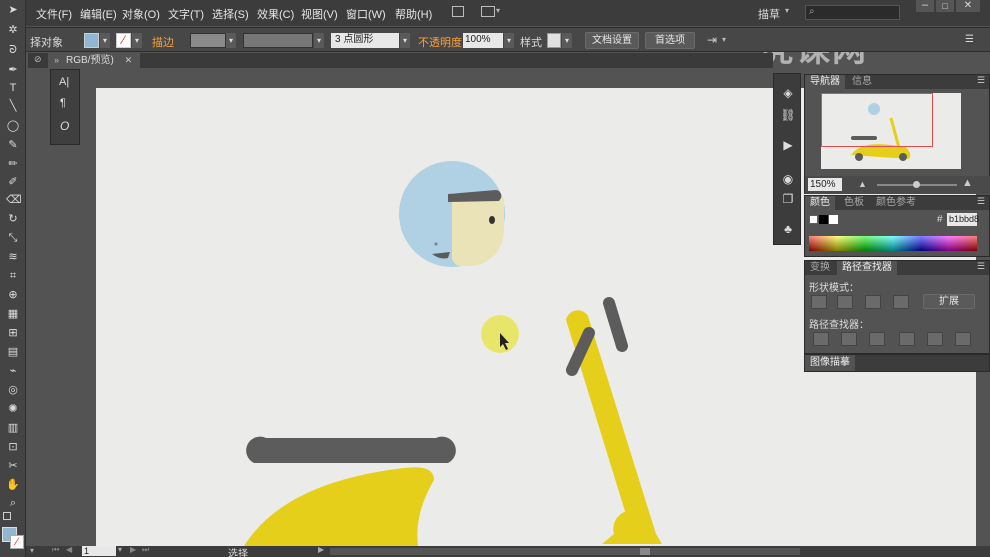  I want to click on shape-builder-icon: ⊕, so click(13, 295).